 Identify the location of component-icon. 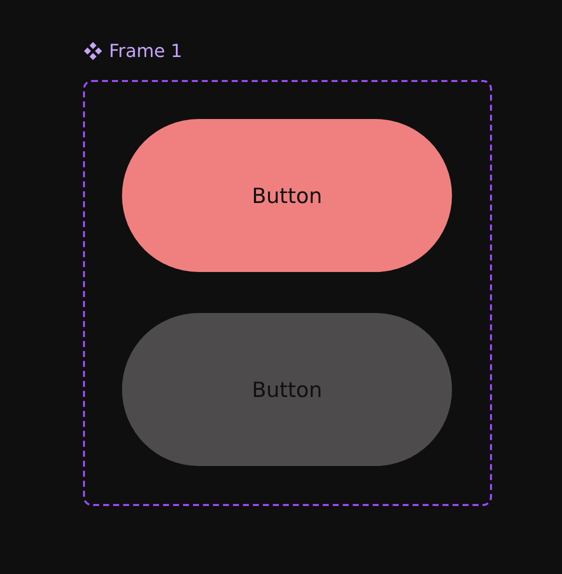
(93, 51).